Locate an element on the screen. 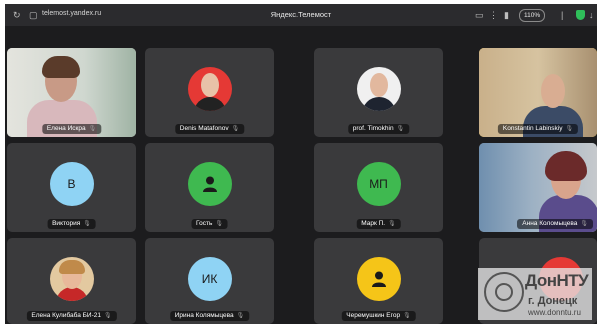 Image resolution: width=597 pixels, height=324 pixels. participant-name-label: prof. Timokhin 🎙 is located at coordinates (378, 129).